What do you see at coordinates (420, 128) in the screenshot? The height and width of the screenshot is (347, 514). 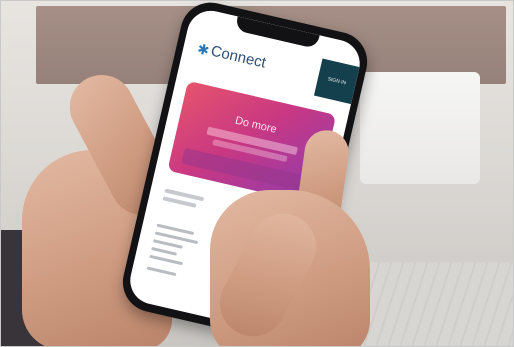 I see `monitor-stand` at bounding box center [420, 128].